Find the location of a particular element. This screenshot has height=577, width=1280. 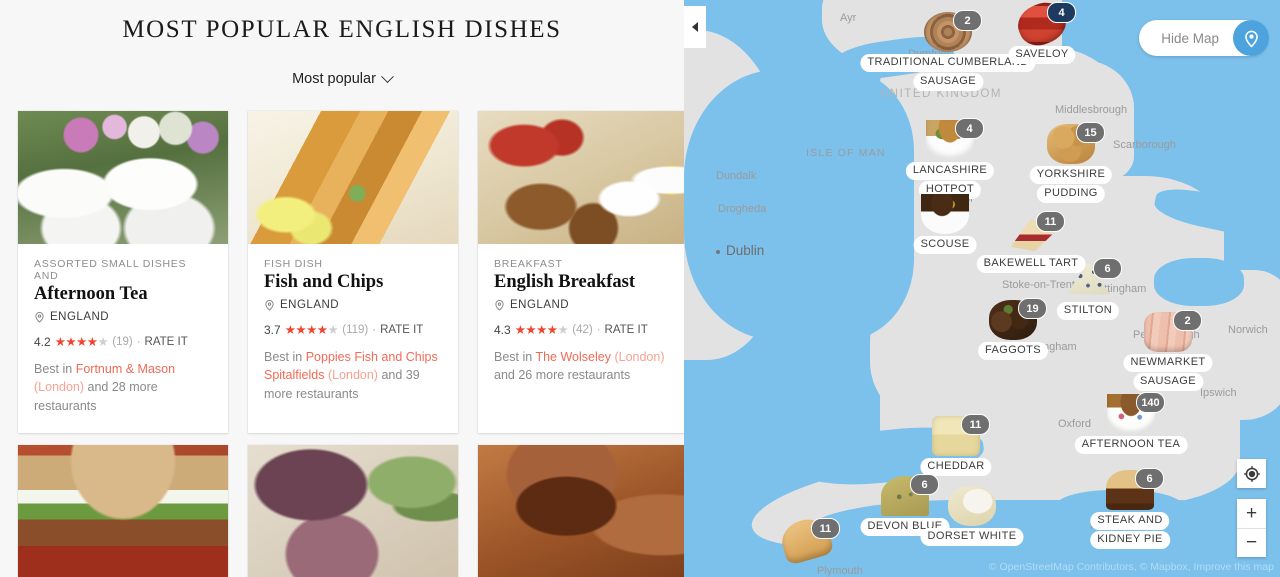

marker-food-image: 19 is located at coordinates (1016, 321).